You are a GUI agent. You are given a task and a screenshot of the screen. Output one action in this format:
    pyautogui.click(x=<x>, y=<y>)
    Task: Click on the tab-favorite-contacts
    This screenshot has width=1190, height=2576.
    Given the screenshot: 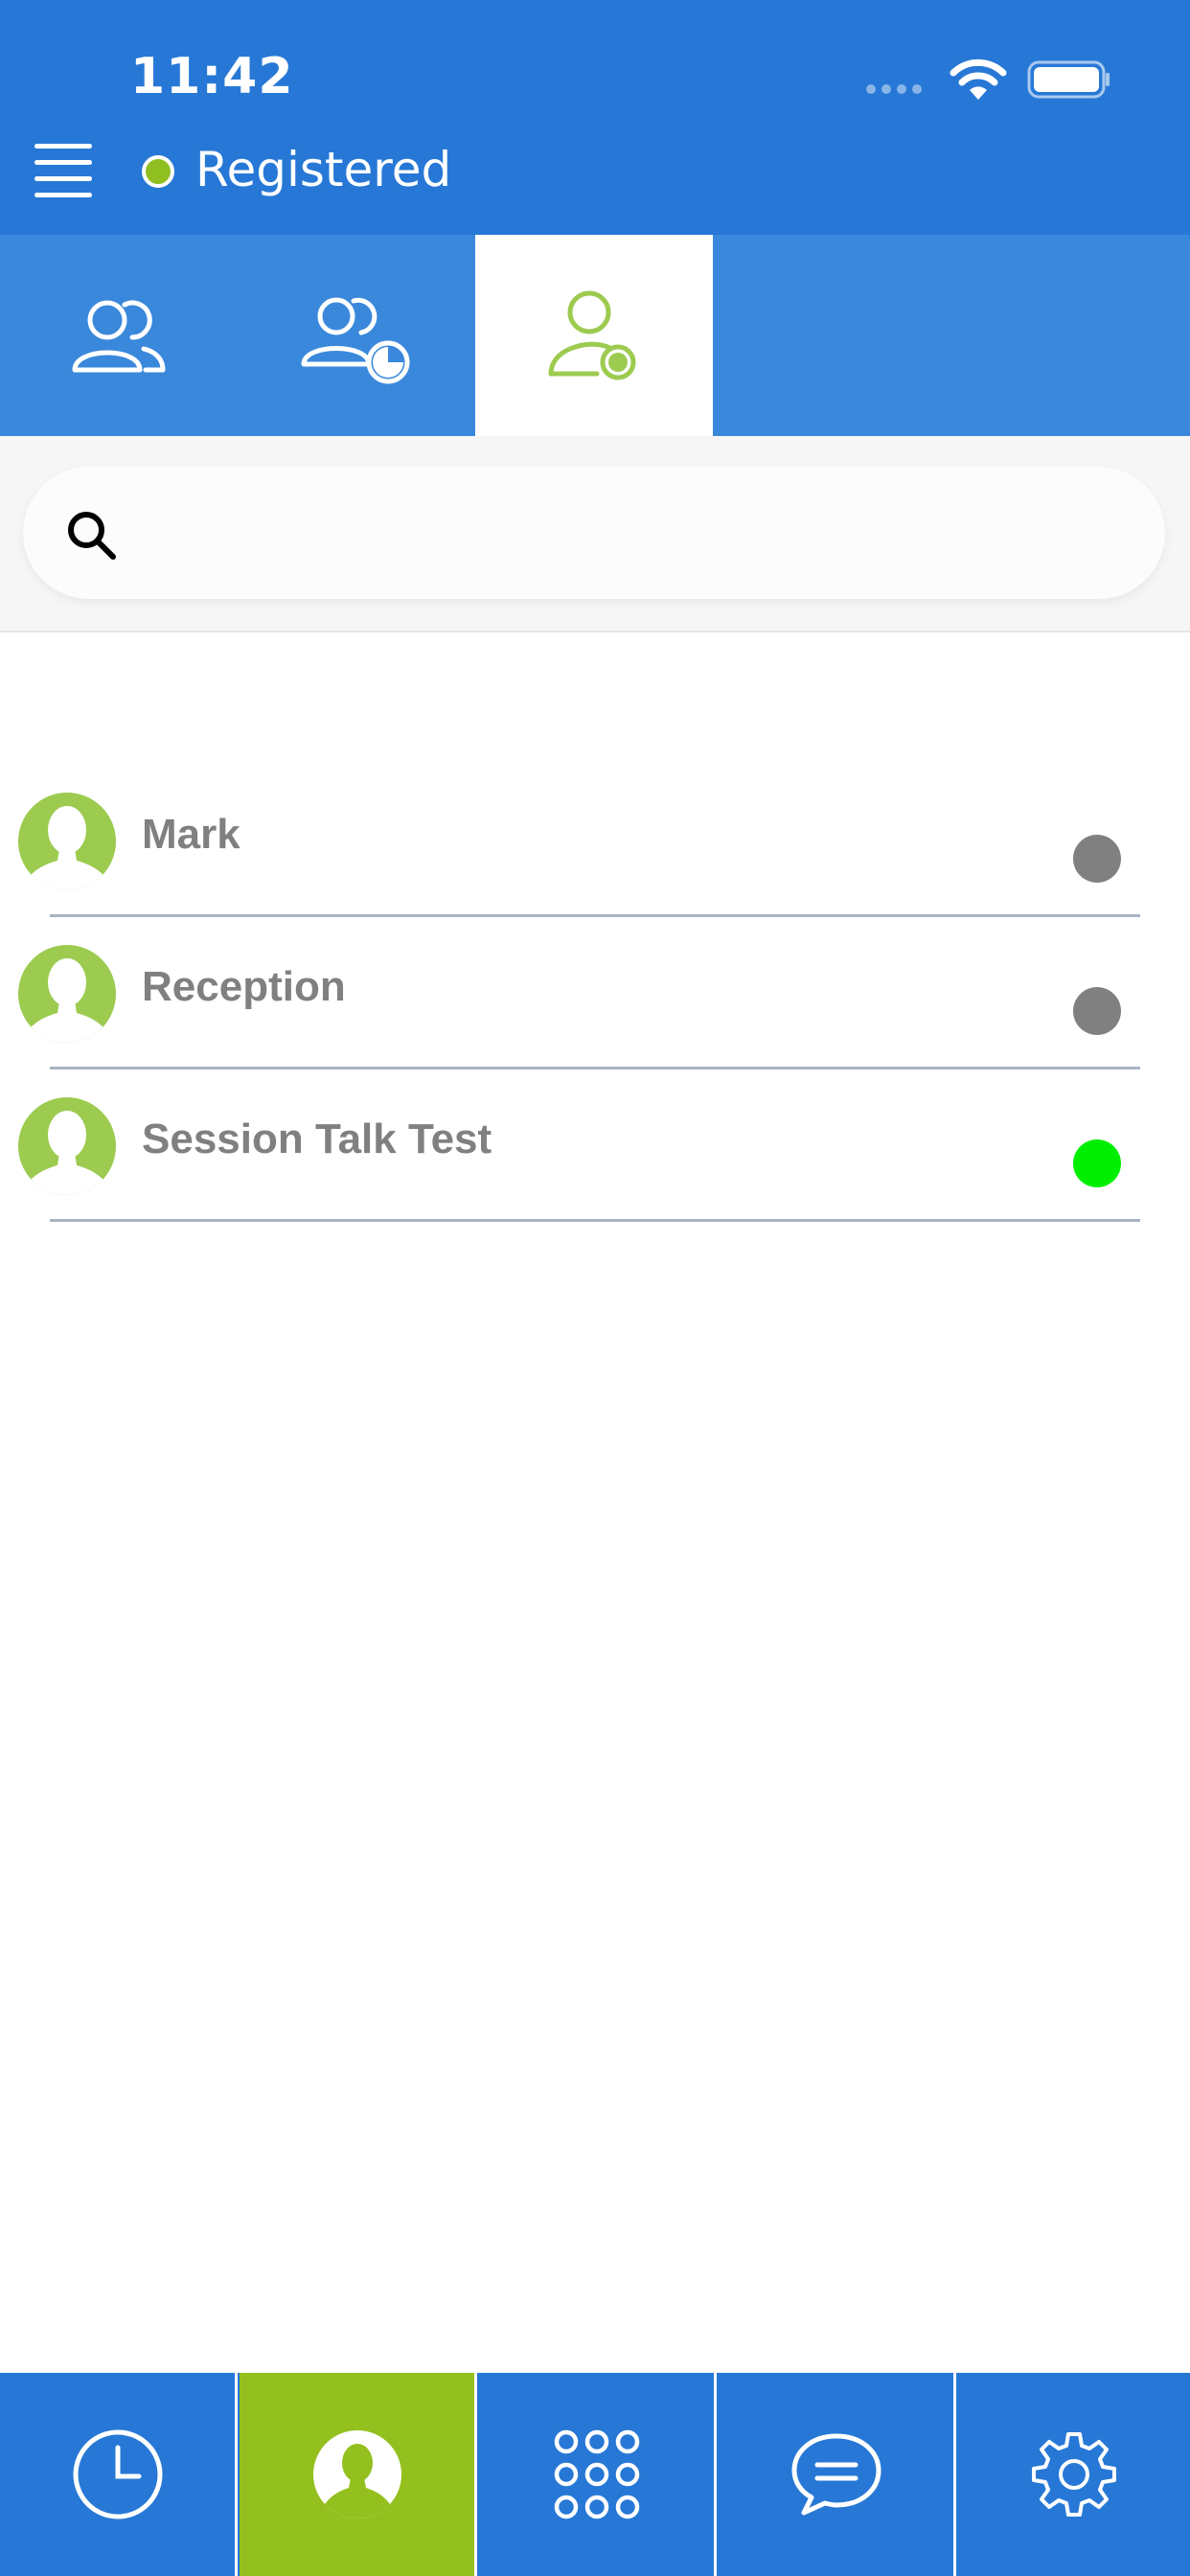 What is the action you would take?
    pyautogui.click(x=357, y=335)
    